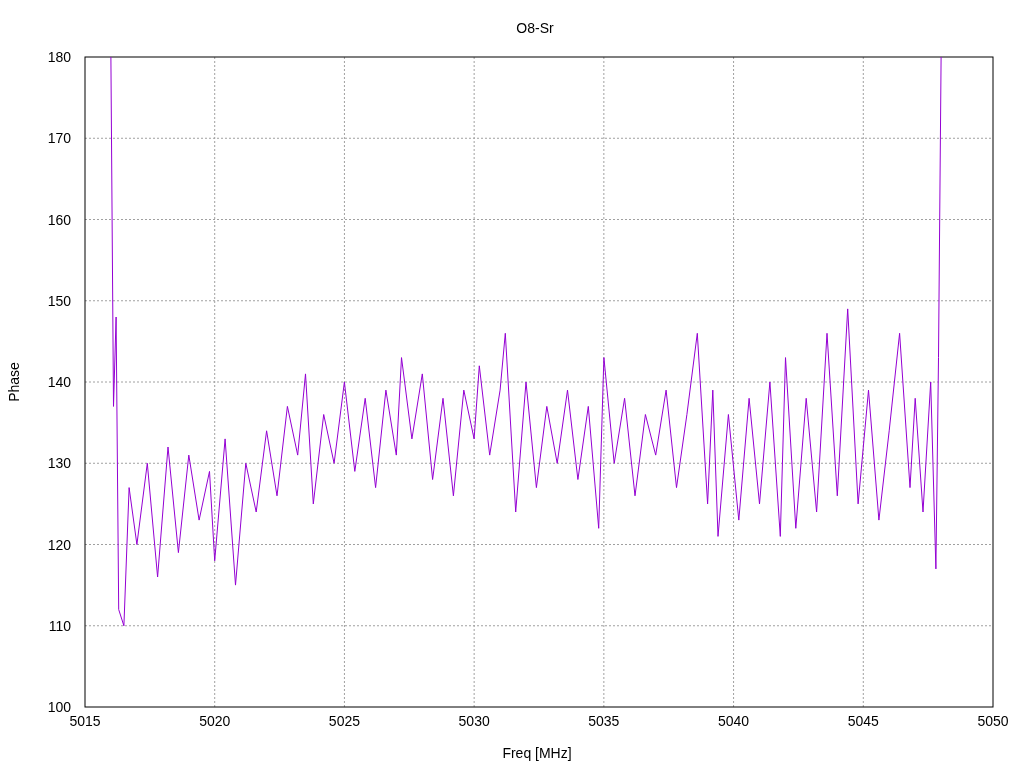 This screenshot has height=768, width=1024. What do you see at coordinates (59, 707) in the screenshot?
I see `tick-label: 100` at bounding box center [59, 707].